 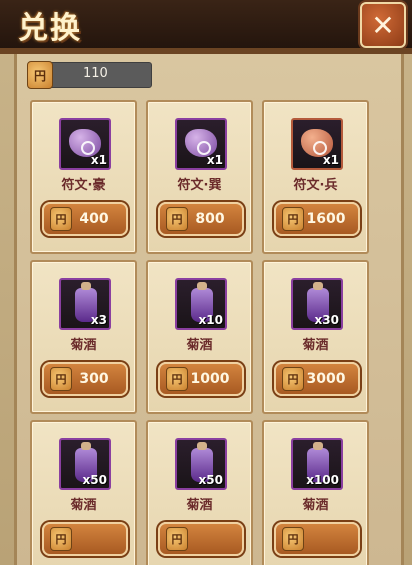 I want to click on item-quantity: x100, so click(x=322, y=480).